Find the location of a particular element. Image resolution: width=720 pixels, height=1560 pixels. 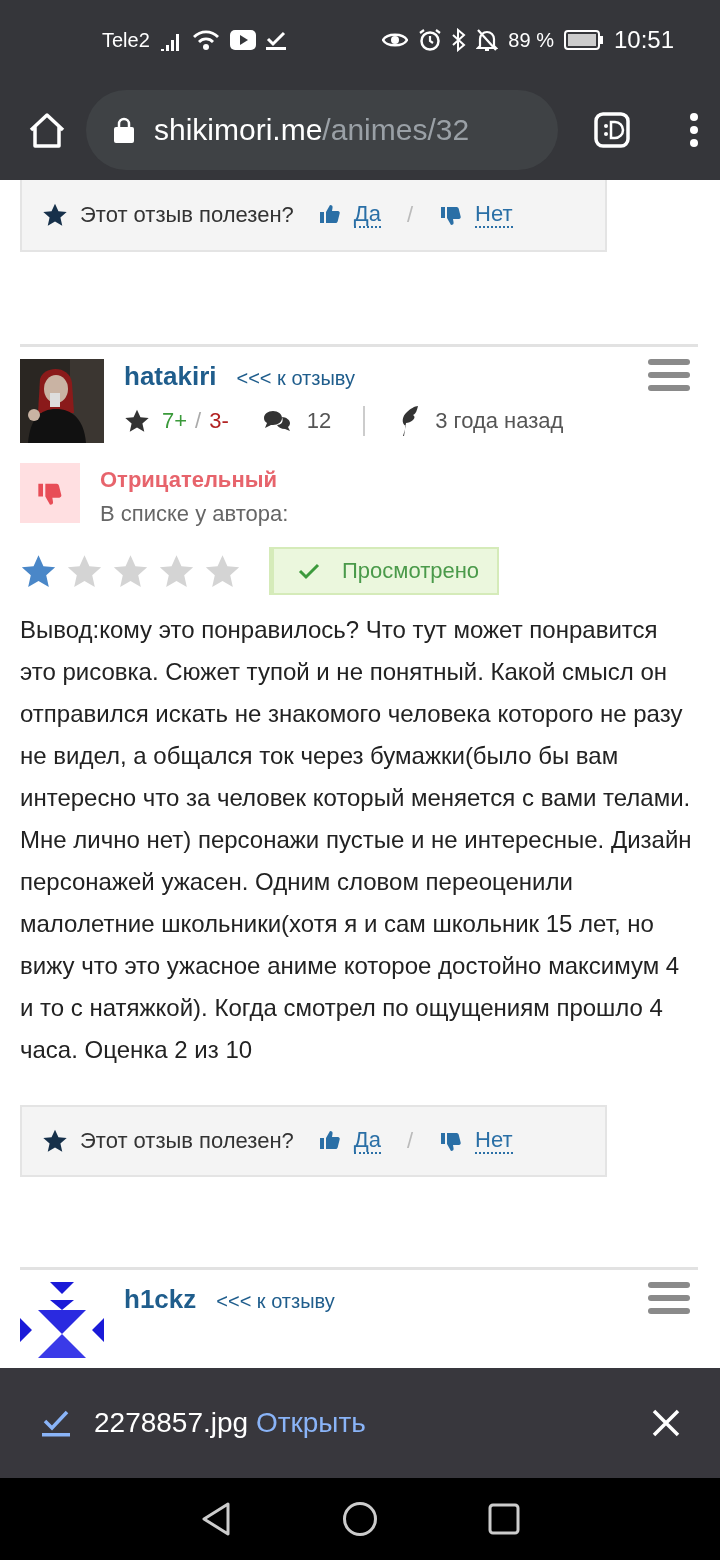

video-icon is located at coordinates (242, 40).